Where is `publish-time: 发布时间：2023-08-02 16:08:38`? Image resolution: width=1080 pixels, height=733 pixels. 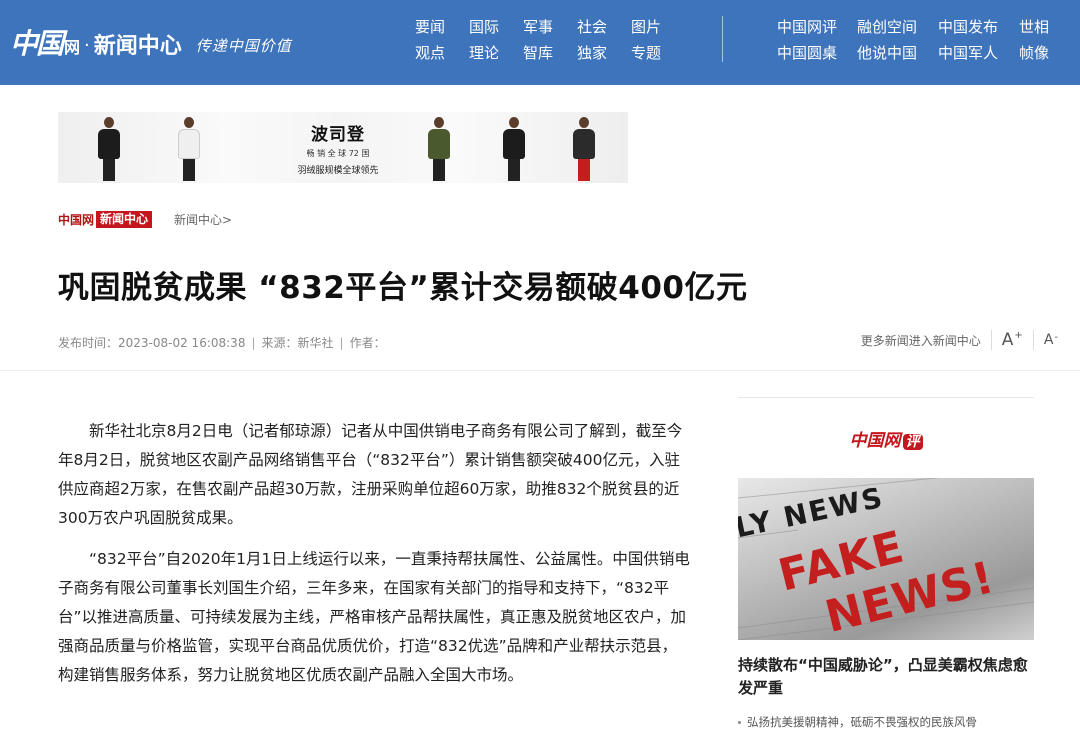
publish-time: 发布时间：2023-08-02 16:08:38 is located at coordinates (152, 343).